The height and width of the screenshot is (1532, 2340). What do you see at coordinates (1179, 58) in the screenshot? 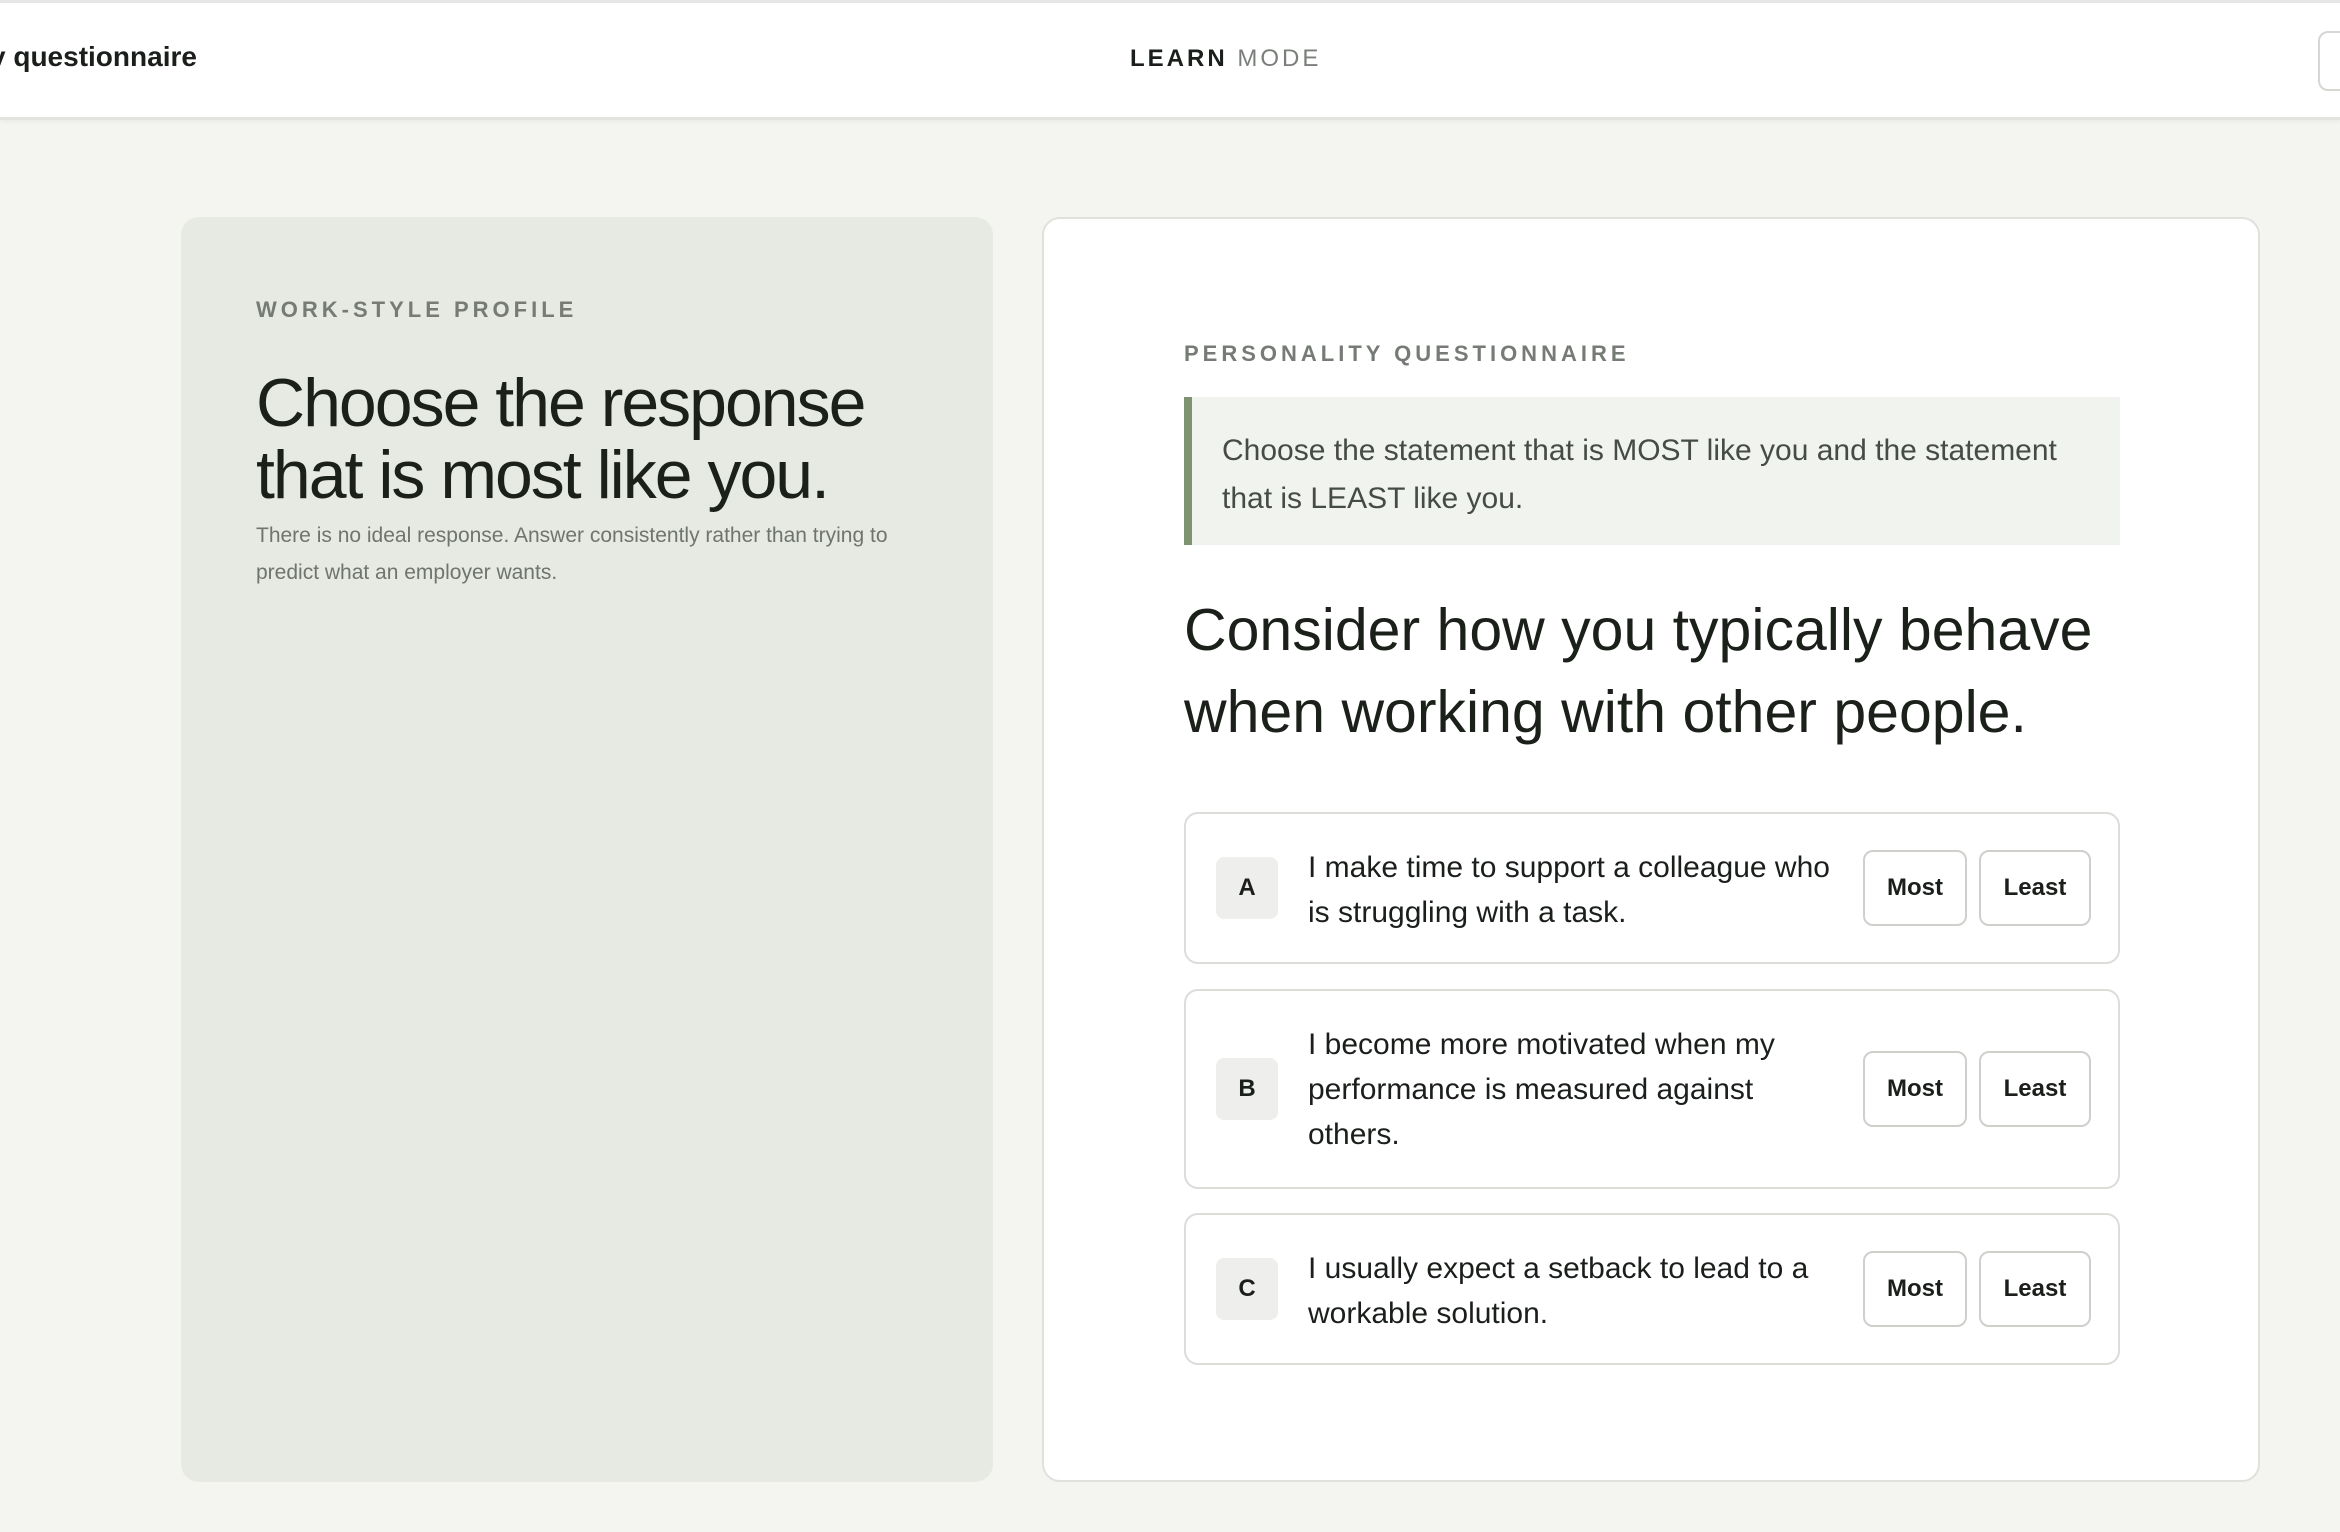
I see `mode-label-strong: LEARN` at bounding box center [1179, 58].